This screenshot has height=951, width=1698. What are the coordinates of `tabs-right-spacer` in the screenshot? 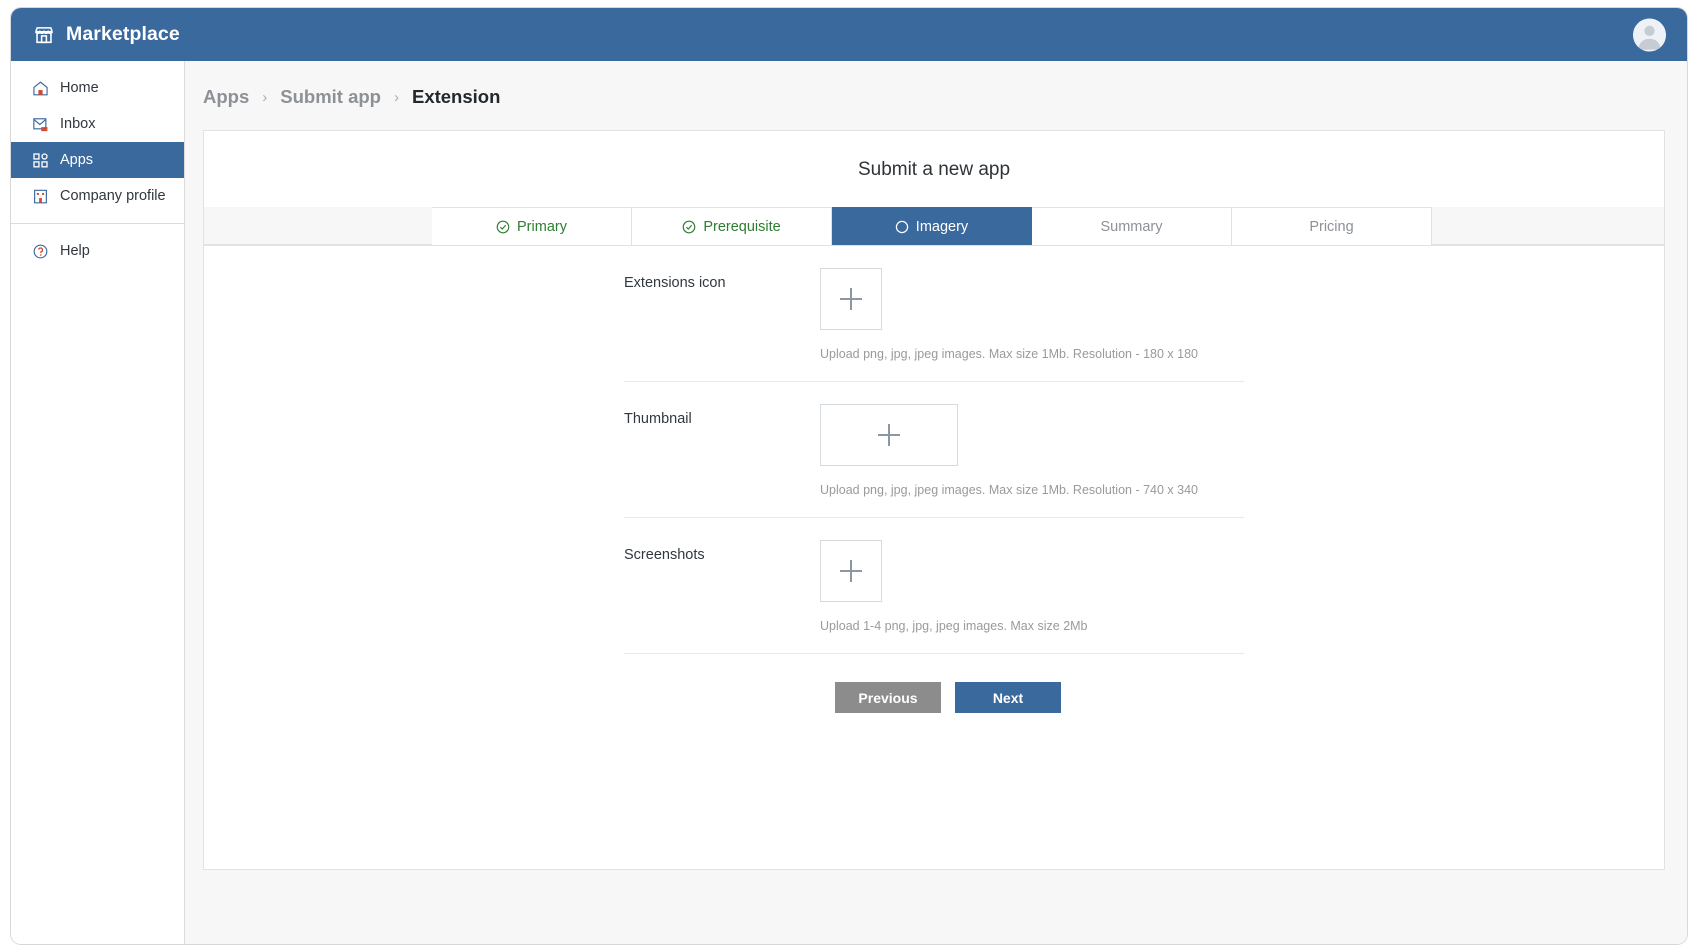 It's located at (1548, 226).